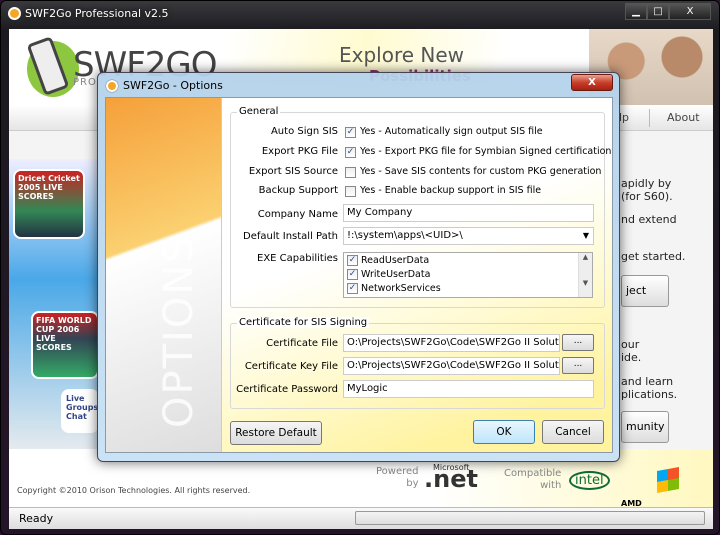 The image size is (720, 535). What do you see at coordinates (395, 260) in the screenshot?
I see `capability-label: ReadUserData` at bounding box center [395, 260].